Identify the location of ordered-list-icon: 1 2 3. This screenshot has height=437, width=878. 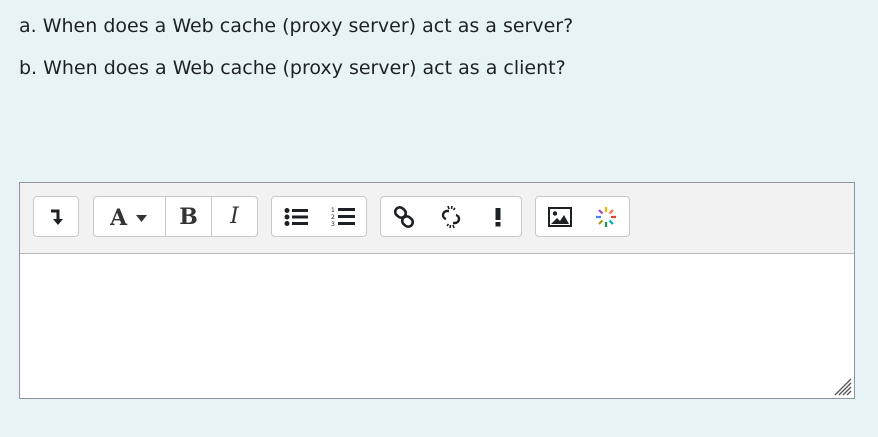
(343, 217).